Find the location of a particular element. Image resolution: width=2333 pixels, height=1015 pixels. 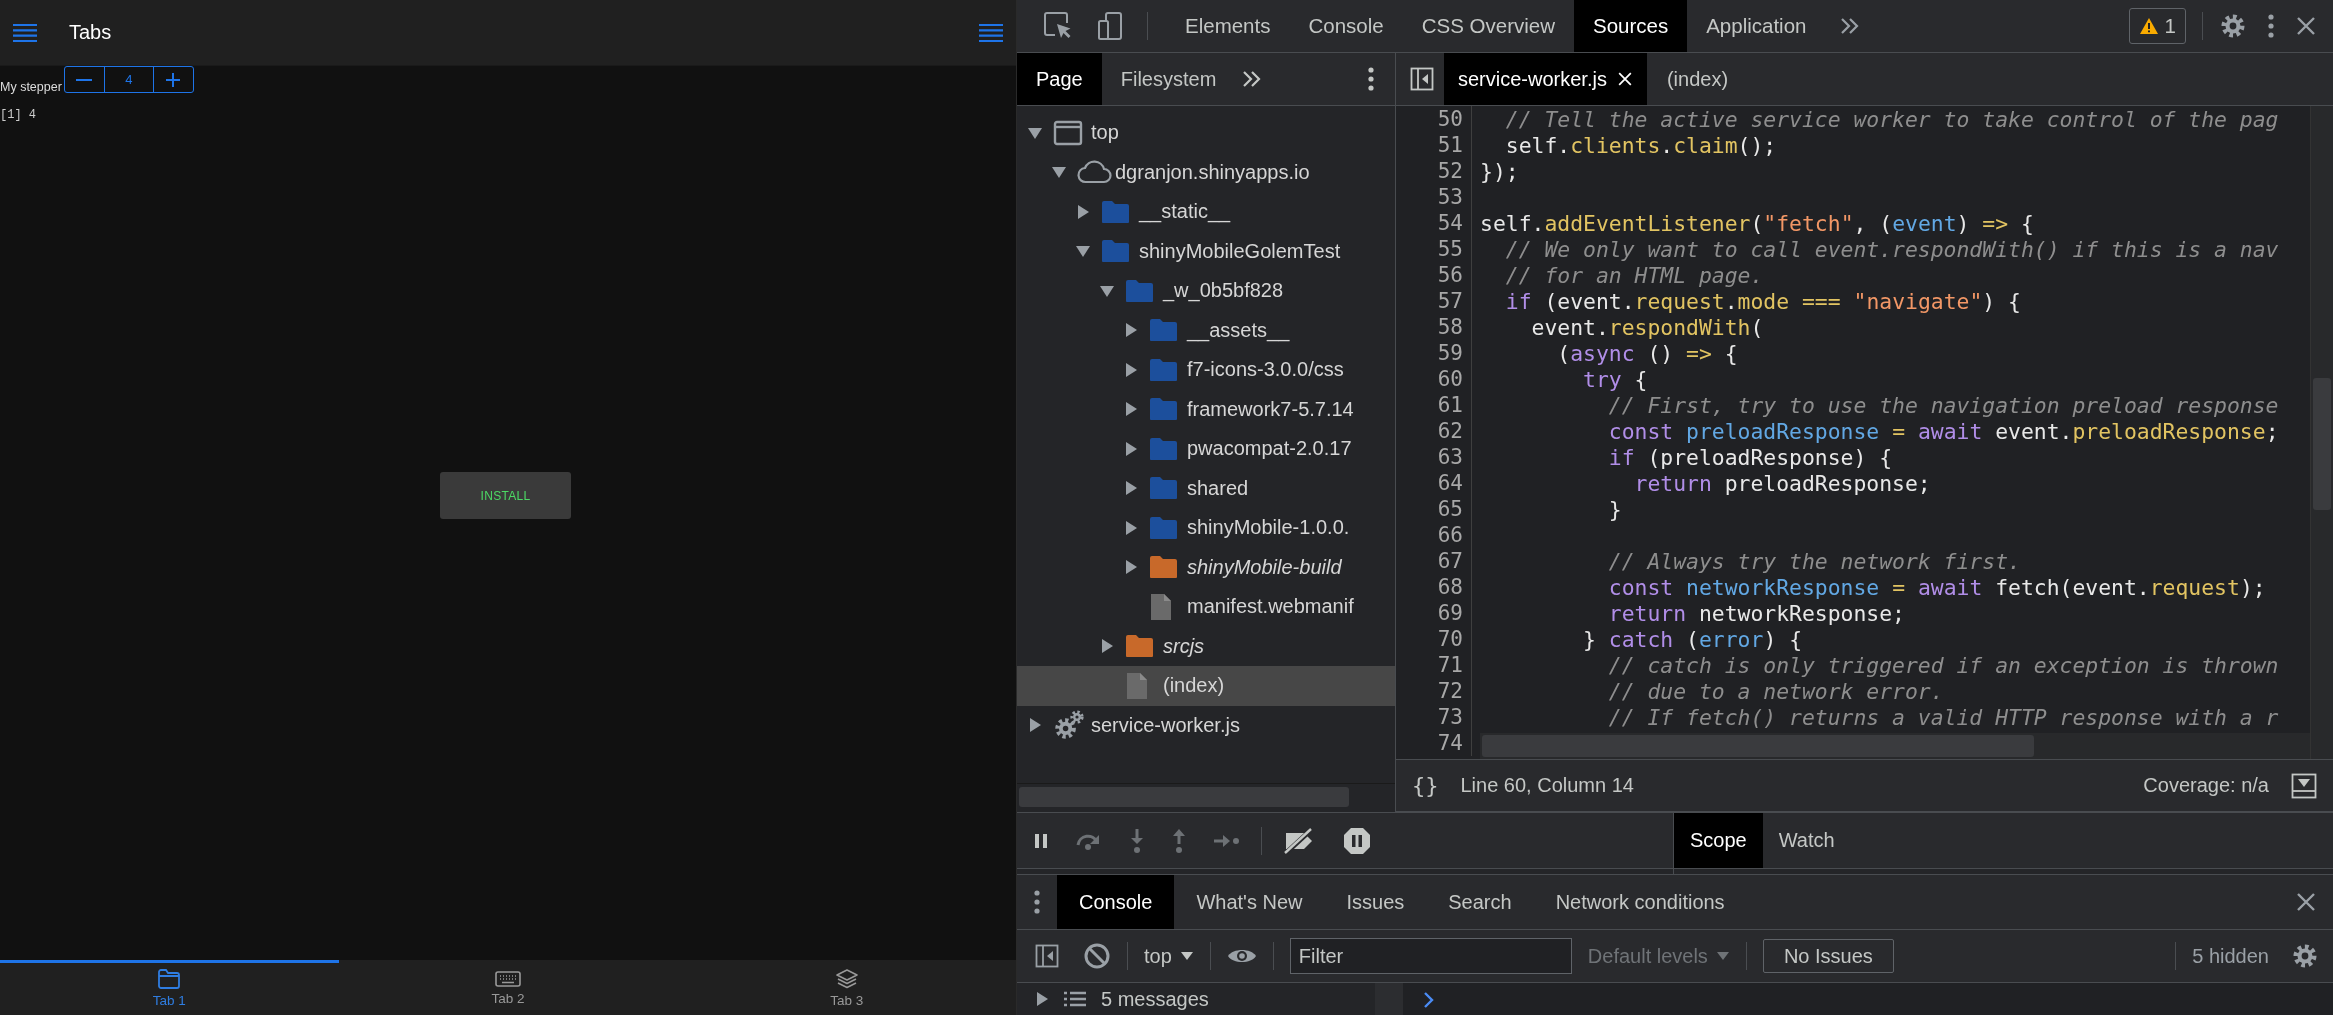

tab: Tab 2 is located at coordinates (508, 987).